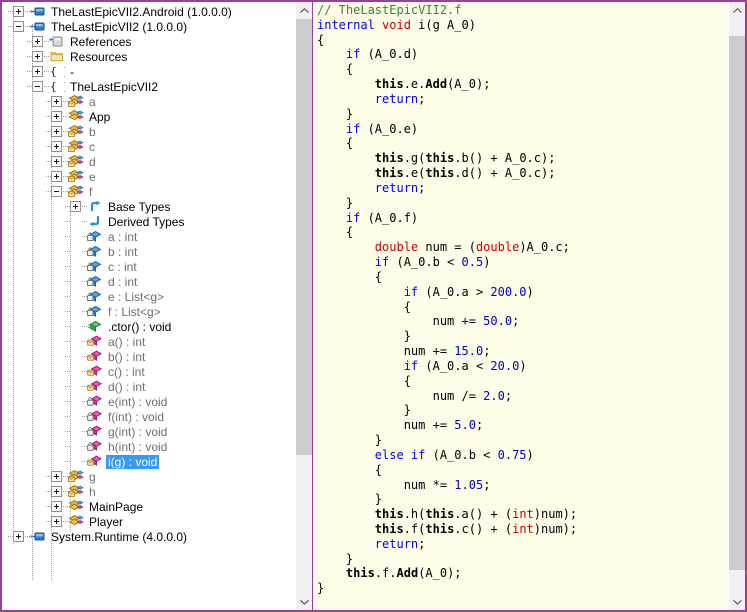  Describe the element at coordinates (116, 506) in the screenshot. I see `tree-node-label: MainPage` at that location.